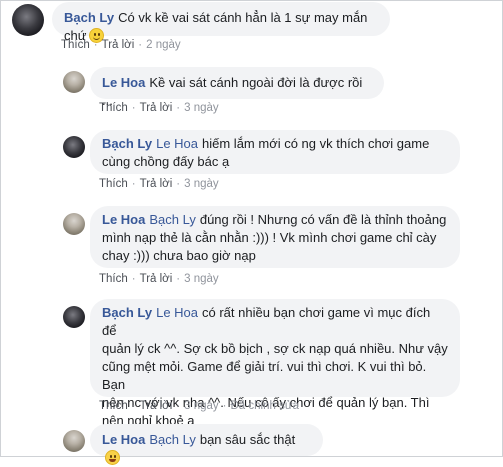  What do you see at coordinates (247, 439) in the screenshot?
I see `comment-text: bạn sâu sắc thật` at bounding box center [247, 439].